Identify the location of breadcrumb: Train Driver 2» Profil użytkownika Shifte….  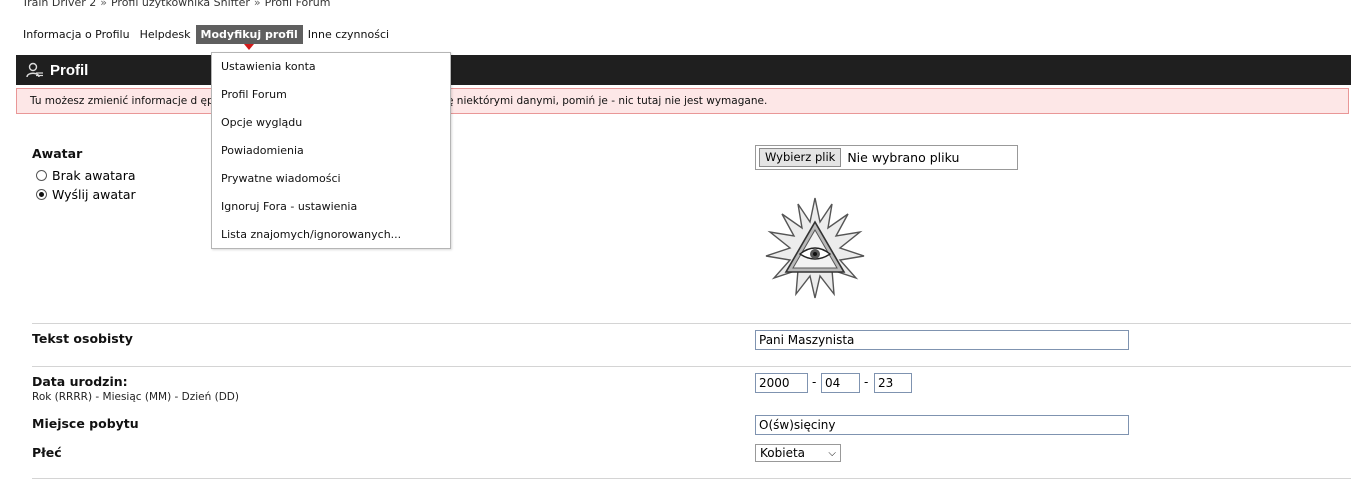
(176, 4).